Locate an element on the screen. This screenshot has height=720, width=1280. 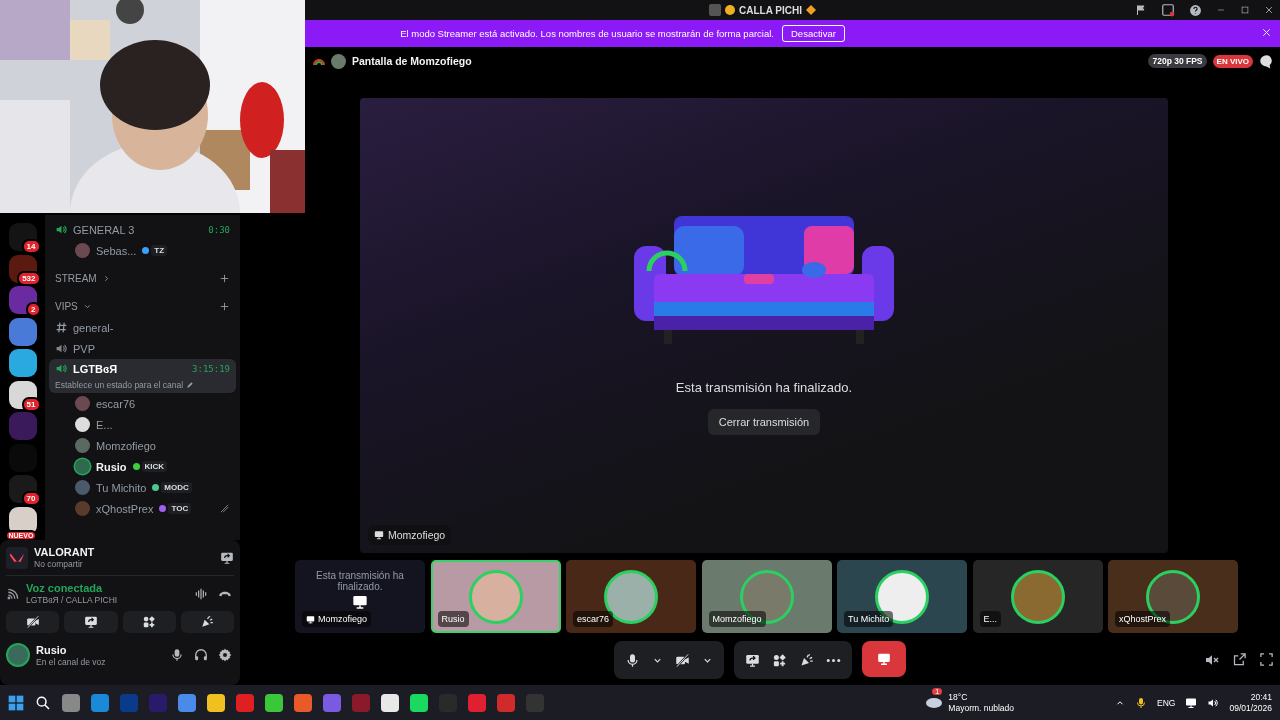
user-name: Rusio is located at coordinates (52, 649).